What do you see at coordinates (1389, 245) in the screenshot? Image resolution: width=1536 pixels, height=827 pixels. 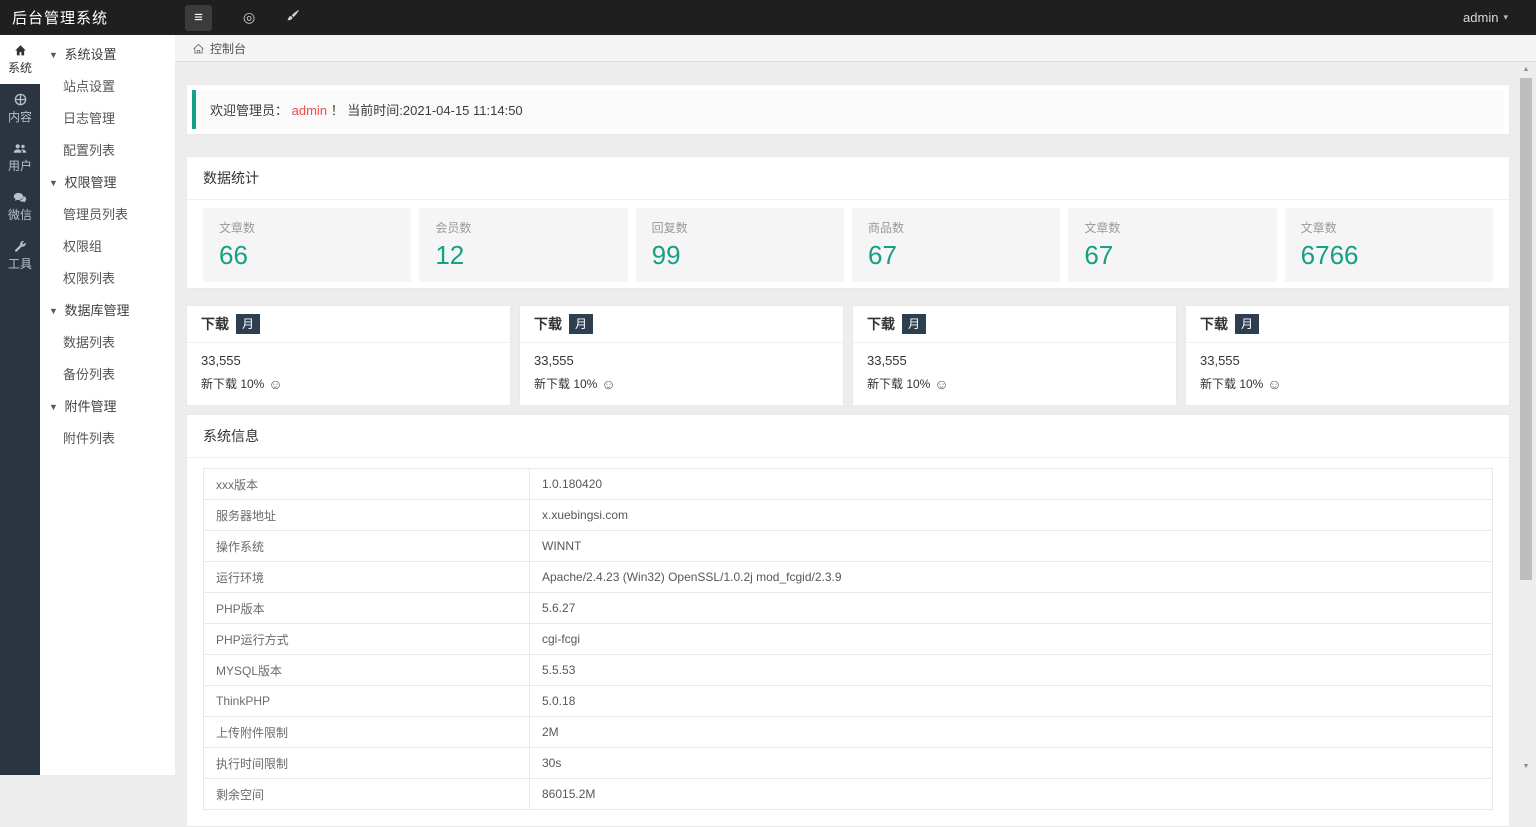 I see `stat-card: 文章数 6766` at bounding box center [1389, 245].